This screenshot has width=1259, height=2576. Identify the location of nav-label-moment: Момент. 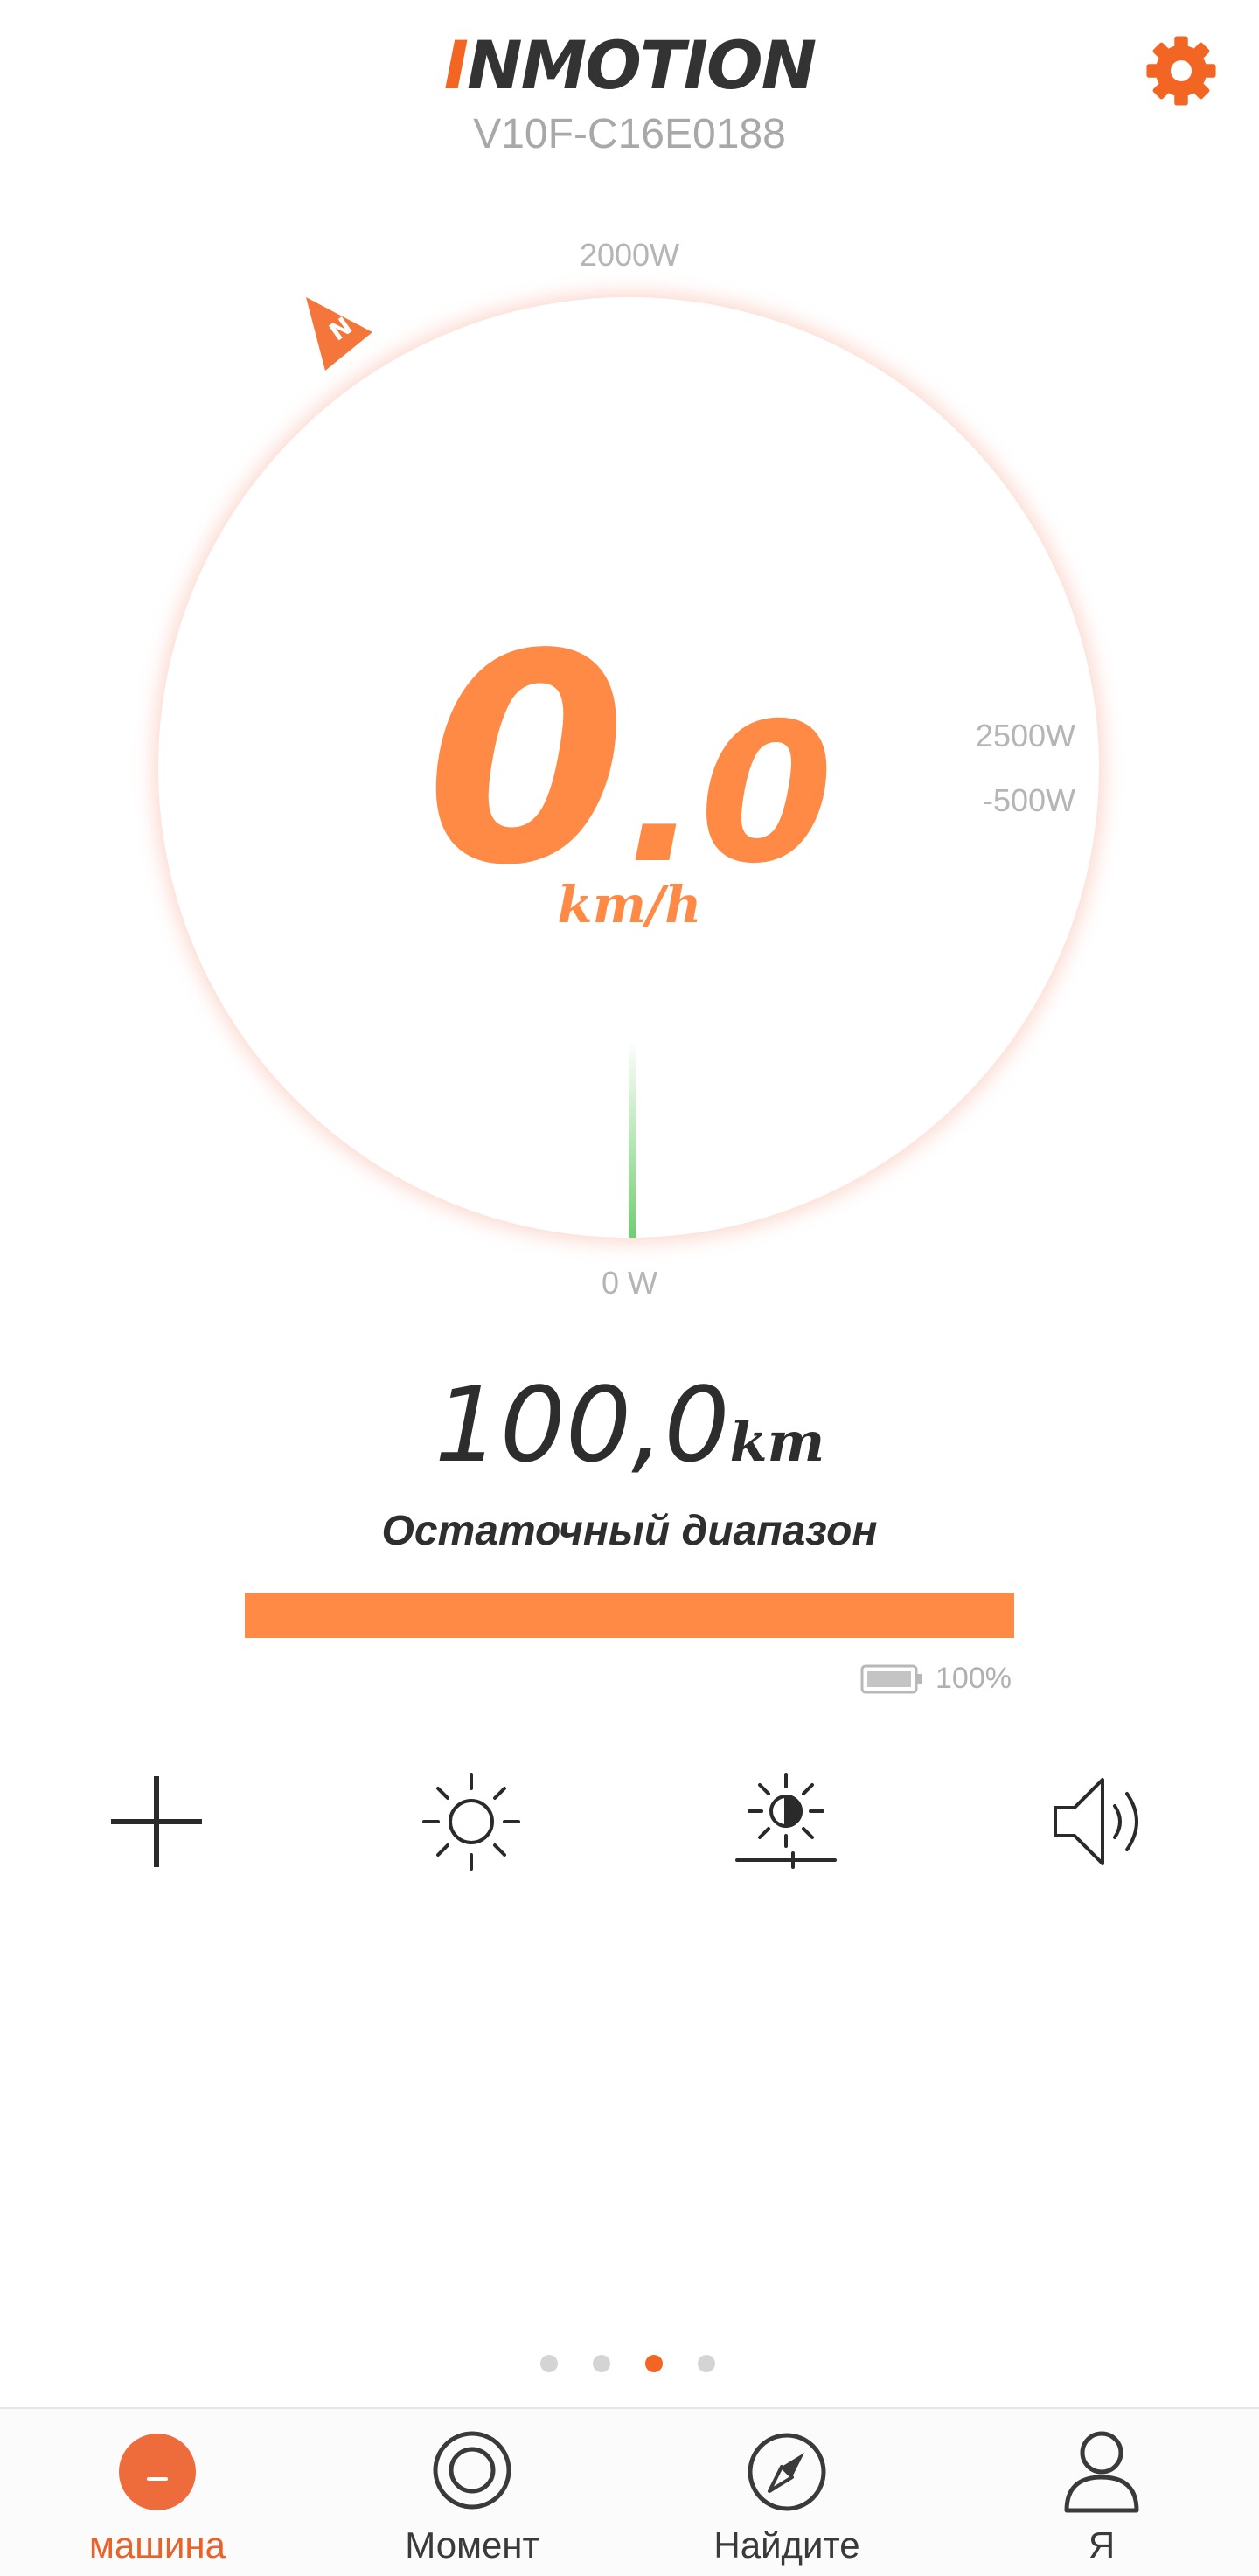
(472, 2545).